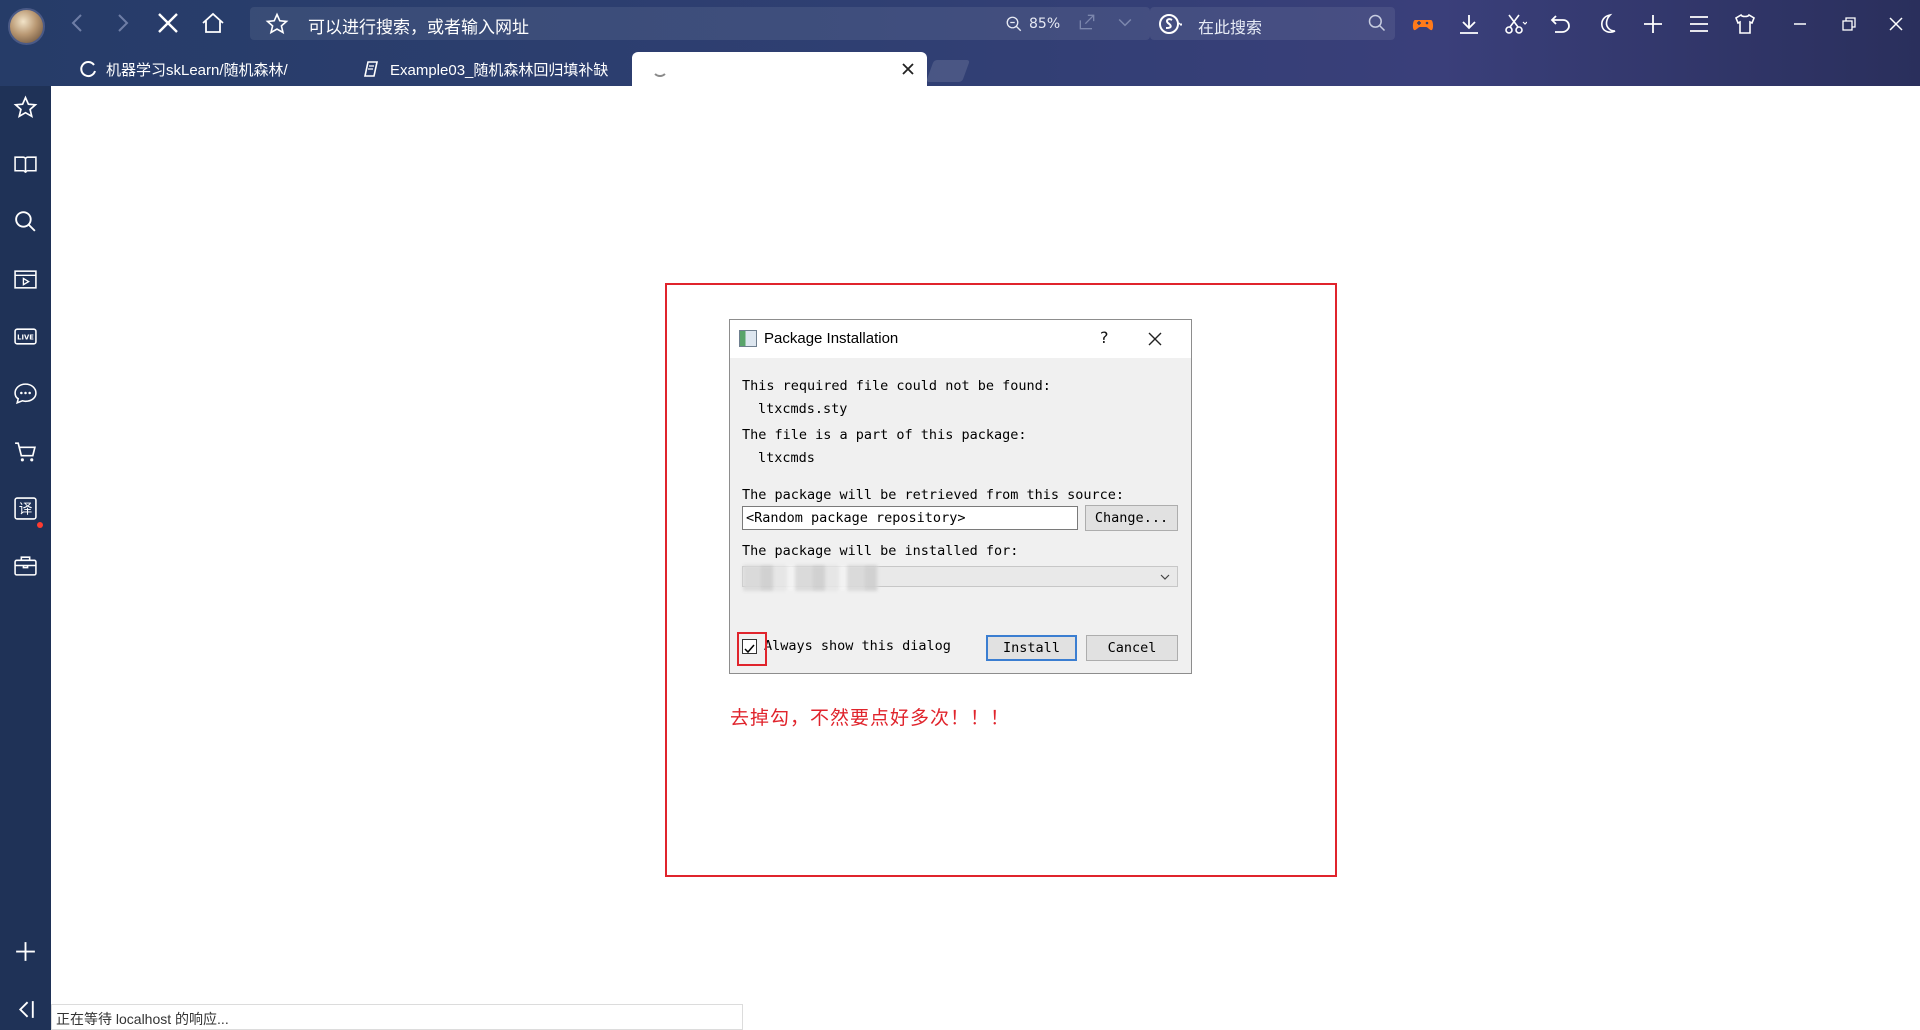 Image resolution: width=1920 pixels, height=1030 pixels. Describe the element at coordinates (896, 386) in the screenshot. I see `message-missing-file: This required file could not be found:` at that location.